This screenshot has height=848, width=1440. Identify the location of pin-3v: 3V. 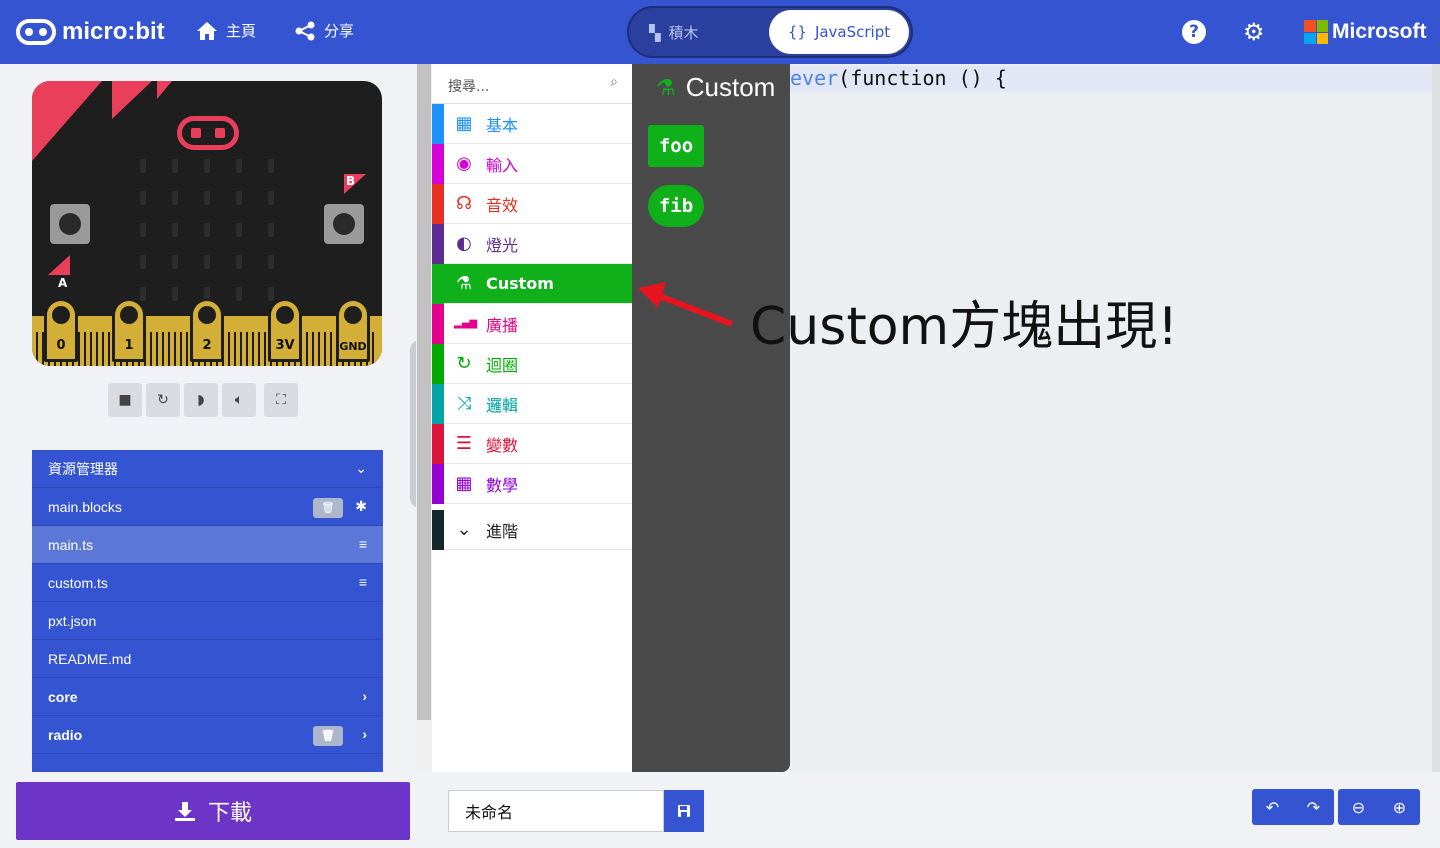
(285, 330).